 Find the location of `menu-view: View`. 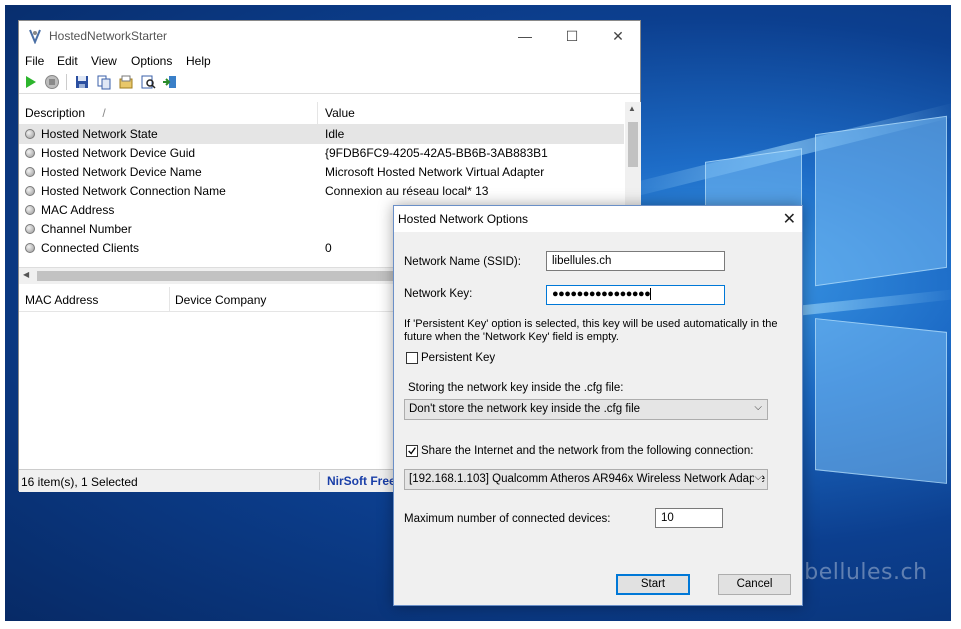

menu-view: View is located at coordinates (104, 61).